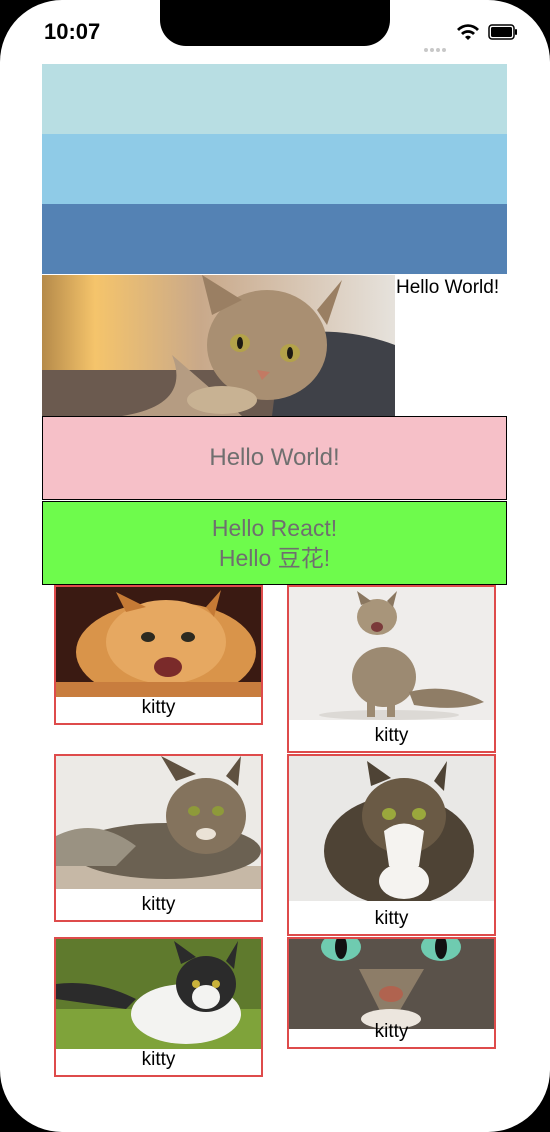  What do you see at coordinates (436, 43) in the screenshot?
I see `signal-icon` at bounding box center [436, 43].